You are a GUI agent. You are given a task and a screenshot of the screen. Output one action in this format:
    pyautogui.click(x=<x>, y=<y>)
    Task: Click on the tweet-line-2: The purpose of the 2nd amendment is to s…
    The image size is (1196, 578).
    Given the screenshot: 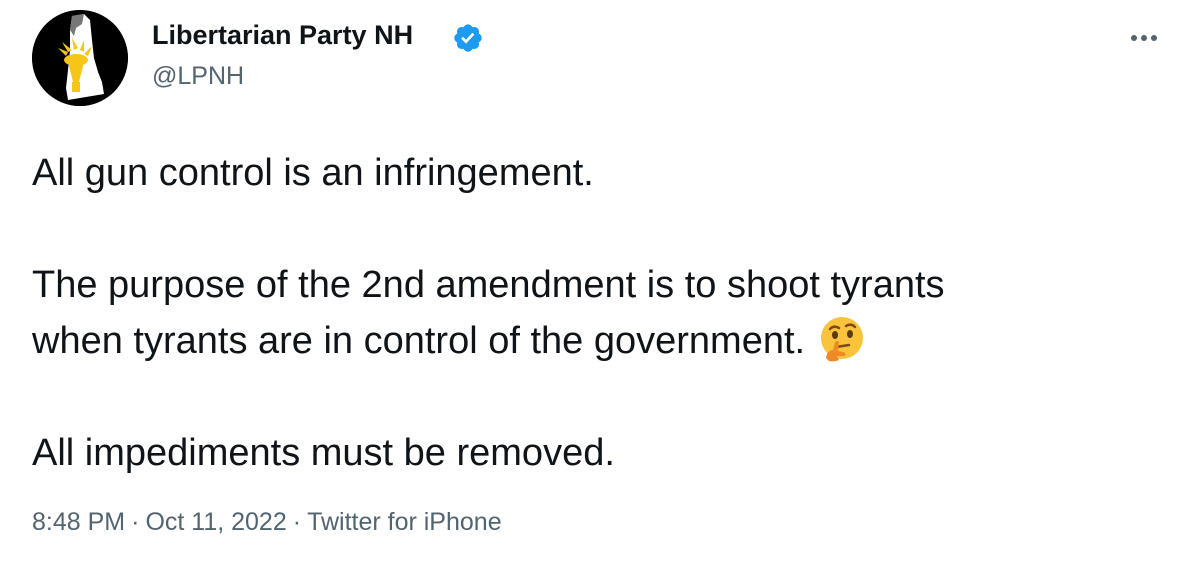 What is the action you would take?
    pyautogui.click(x=488, y=285)
    